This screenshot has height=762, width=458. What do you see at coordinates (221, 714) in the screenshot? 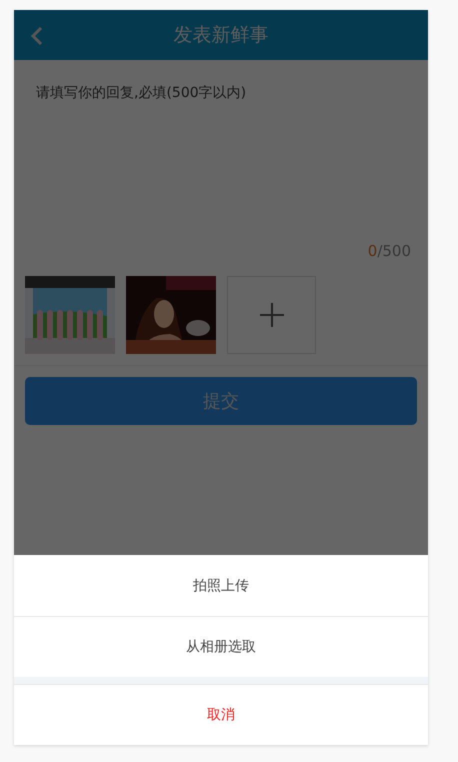
I see `cancel-button: 取消` at bounding box center [221, 714].